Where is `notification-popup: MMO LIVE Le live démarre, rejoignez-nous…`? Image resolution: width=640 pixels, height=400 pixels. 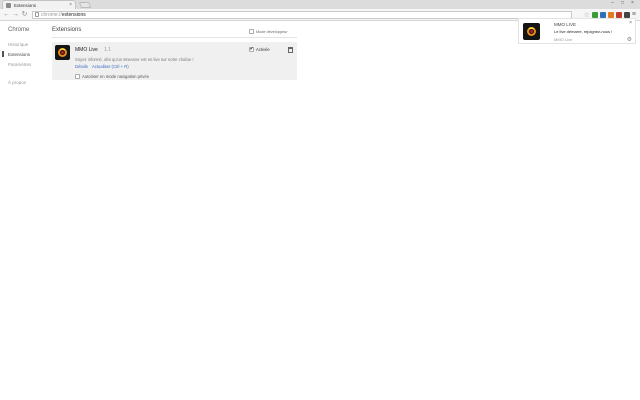
notification-popup: MMO LIVE Le live démarre, rejoignez-nous… is located at coordinates (577, 31).